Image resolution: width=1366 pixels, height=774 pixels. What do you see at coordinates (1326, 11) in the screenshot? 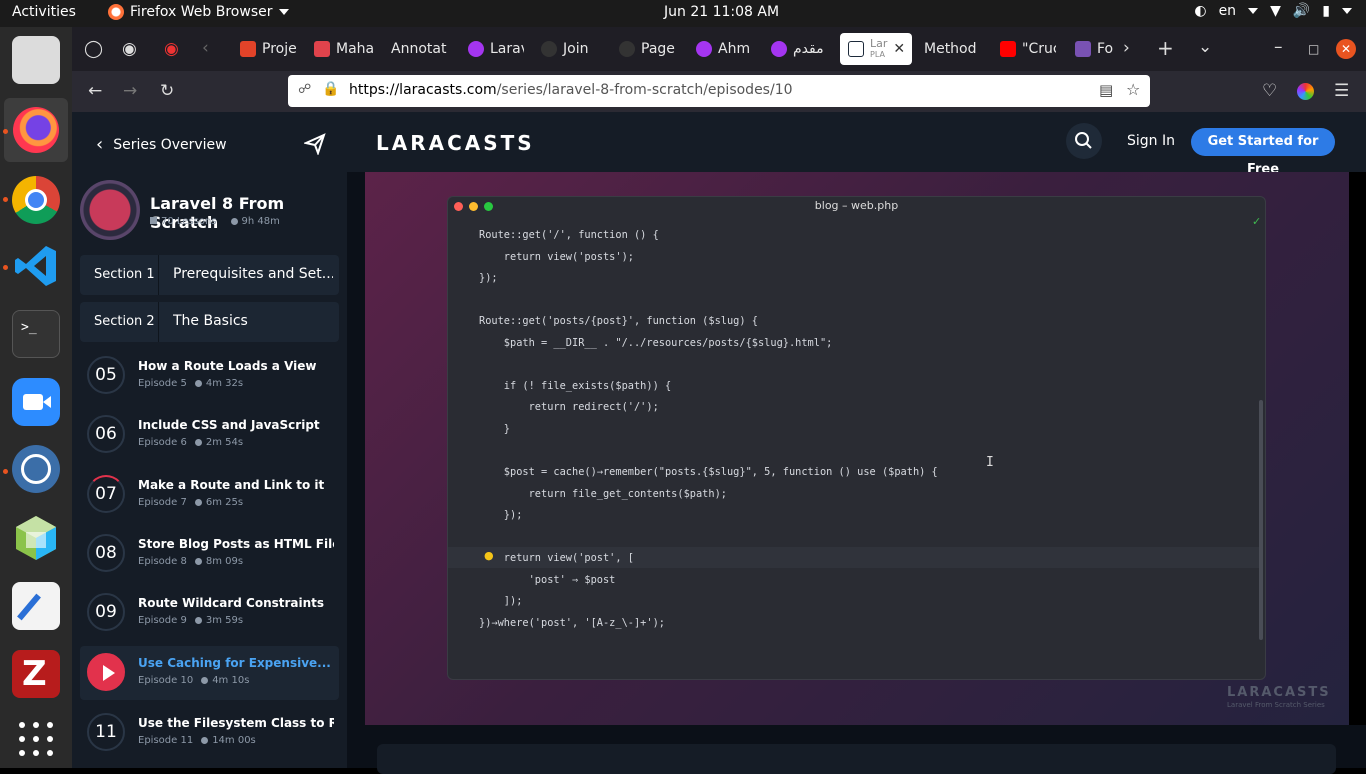
I see `battery-icon: ▮` at bounding box center [1326, 11].